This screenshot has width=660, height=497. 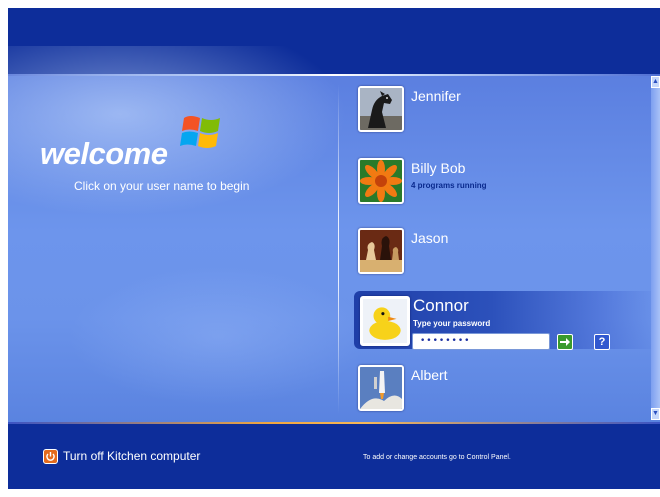 What do you see at coordinates (200, 132) in the screenshot?
I see `windows-logo-icon` at bounding box center [200, 132].